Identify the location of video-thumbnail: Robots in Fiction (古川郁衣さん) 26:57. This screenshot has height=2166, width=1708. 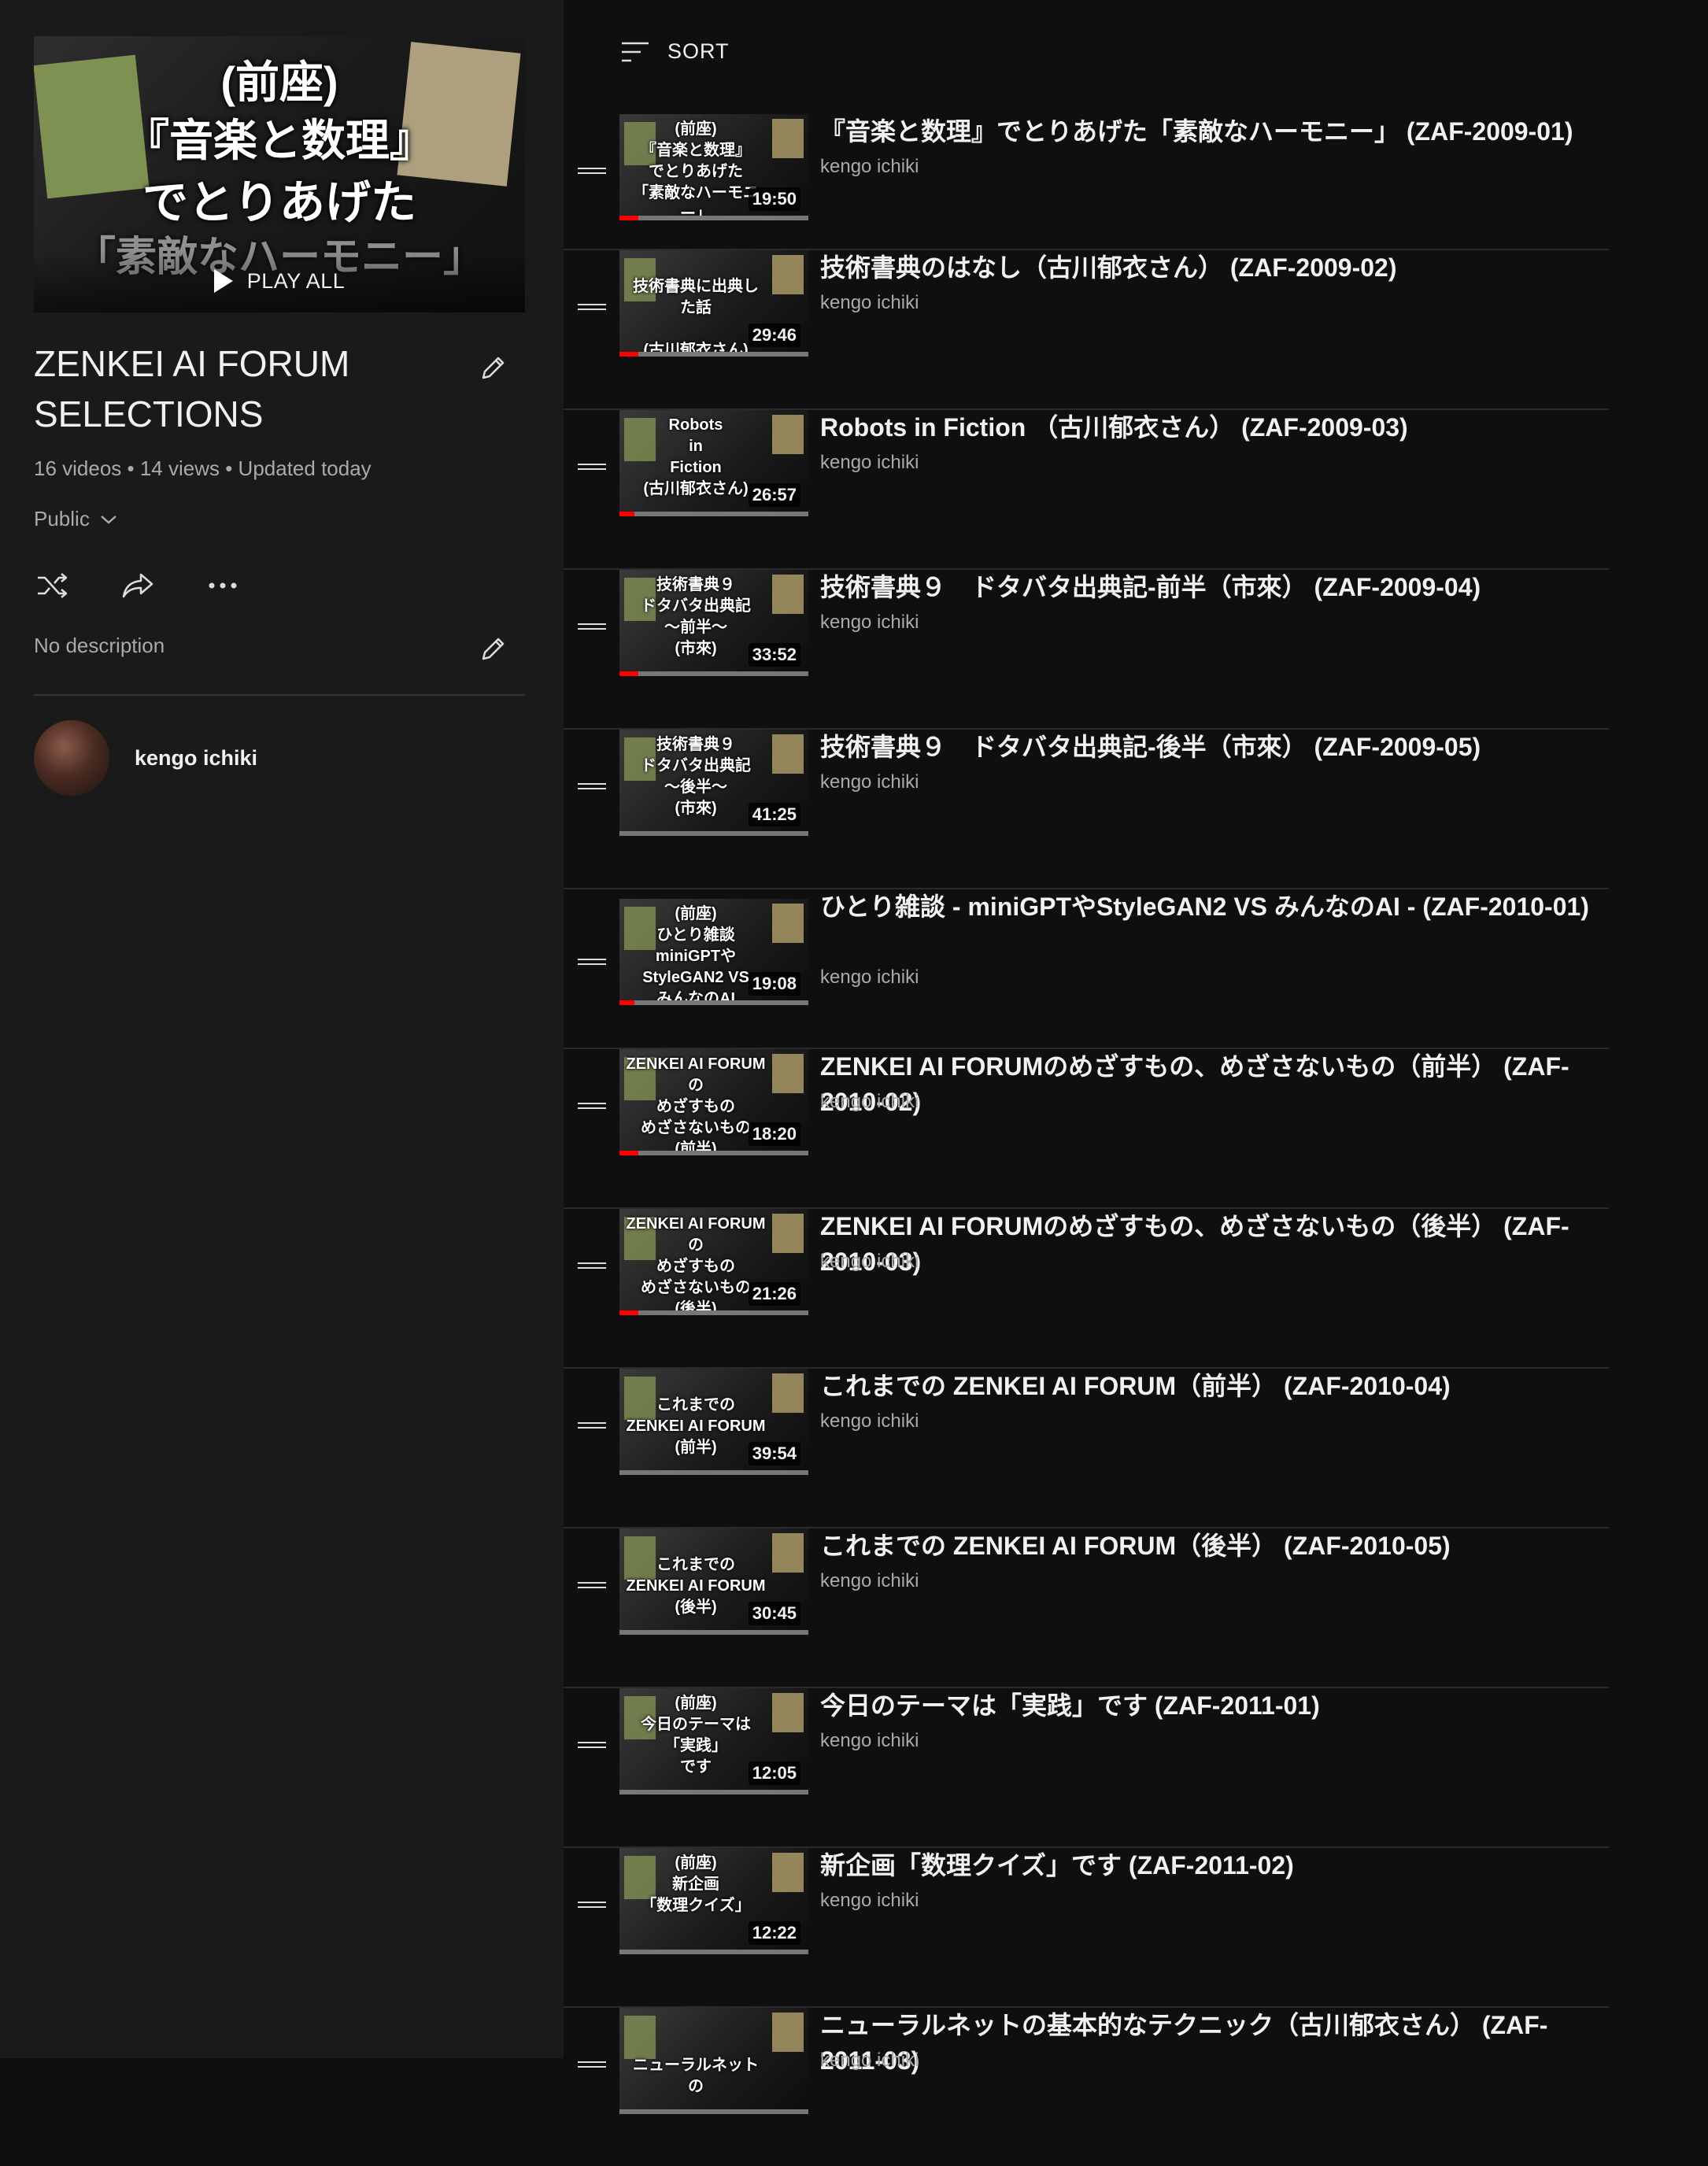
(713, 463).